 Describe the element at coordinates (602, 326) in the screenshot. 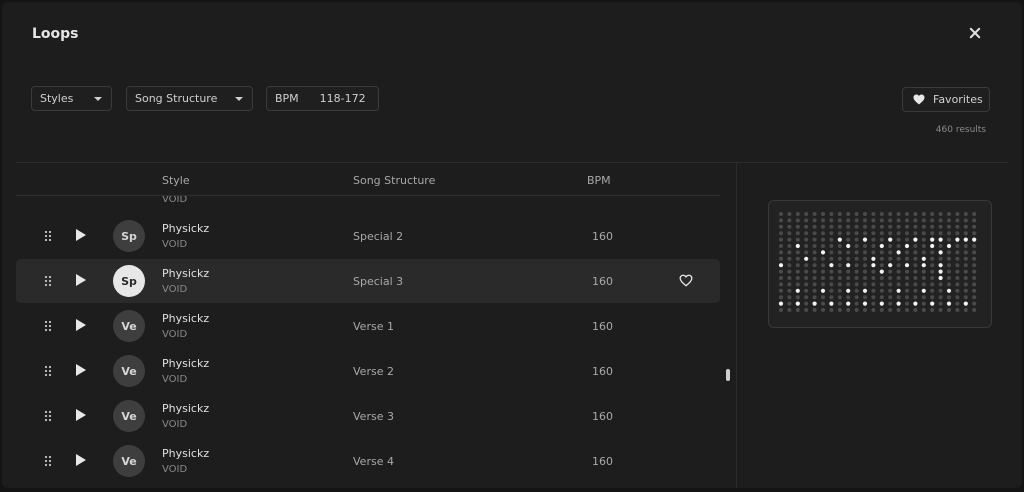

I see `row-bpm: 160` at that location.